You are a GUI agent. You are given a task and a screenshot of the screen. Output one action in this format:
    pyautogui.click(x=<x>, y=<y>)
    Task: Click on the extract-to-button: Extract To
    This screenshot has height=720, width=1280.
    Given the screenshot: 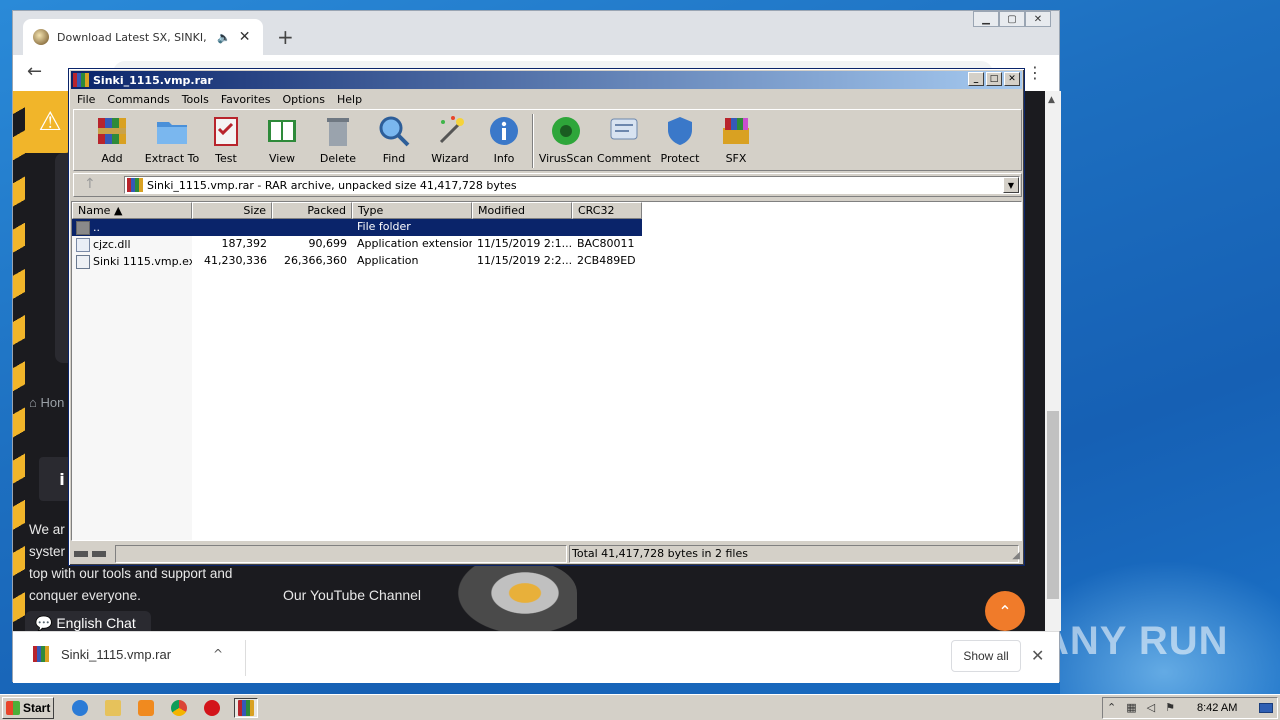 What is the action you would take?
    pyautogui.click(x=172, y=142)
    